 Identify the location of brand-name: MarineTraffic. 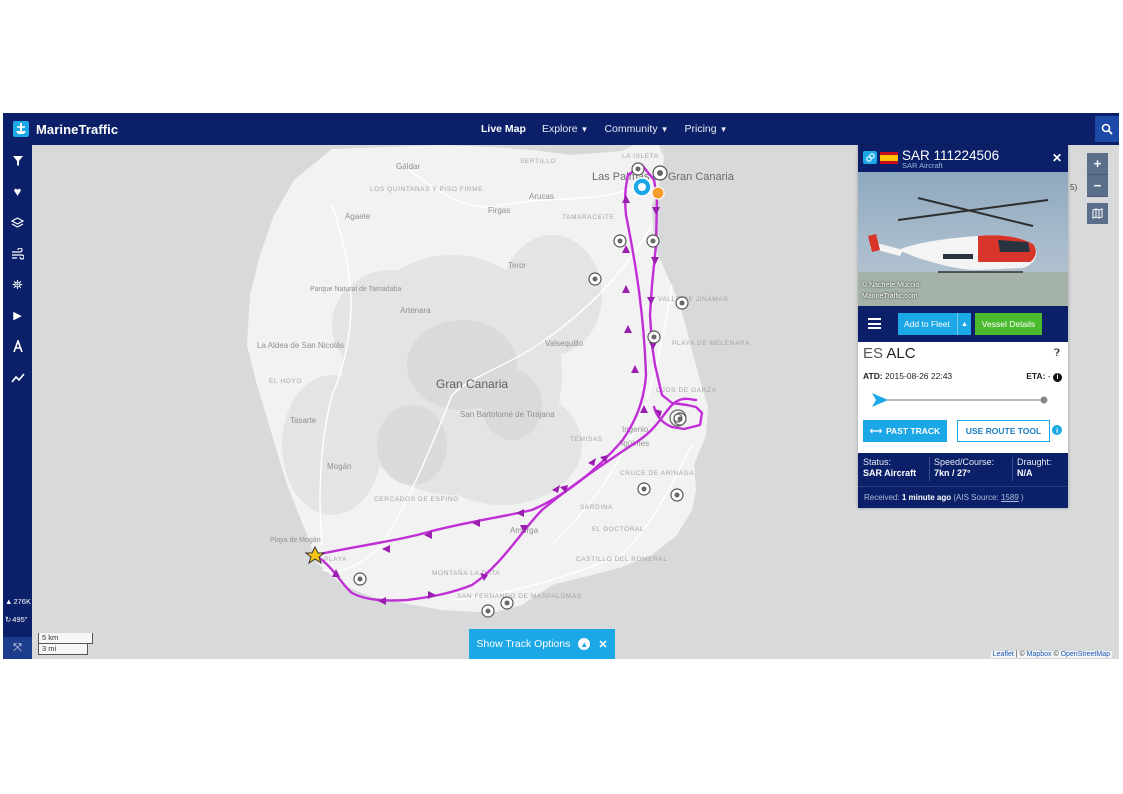
(77, 129).